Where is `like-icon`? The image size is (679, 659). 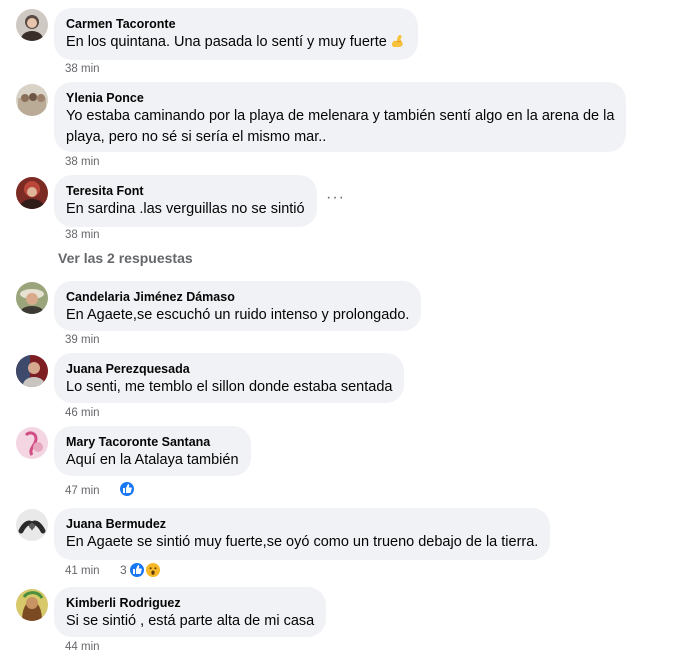
like-icon is located at coordinates (127, 489).